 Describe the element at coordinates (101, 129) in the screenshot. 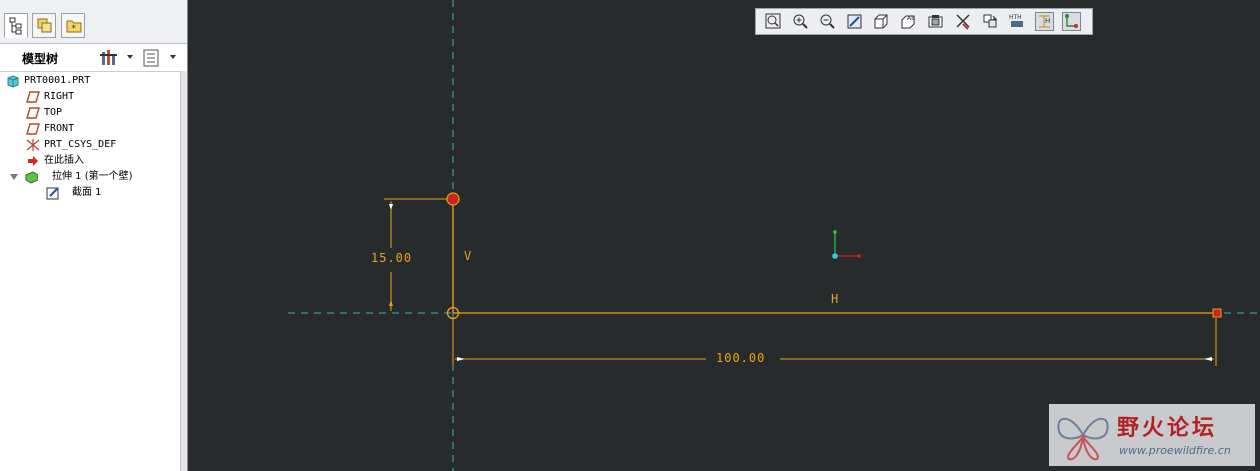

I see `tree-item-front: FRONT` at that location.